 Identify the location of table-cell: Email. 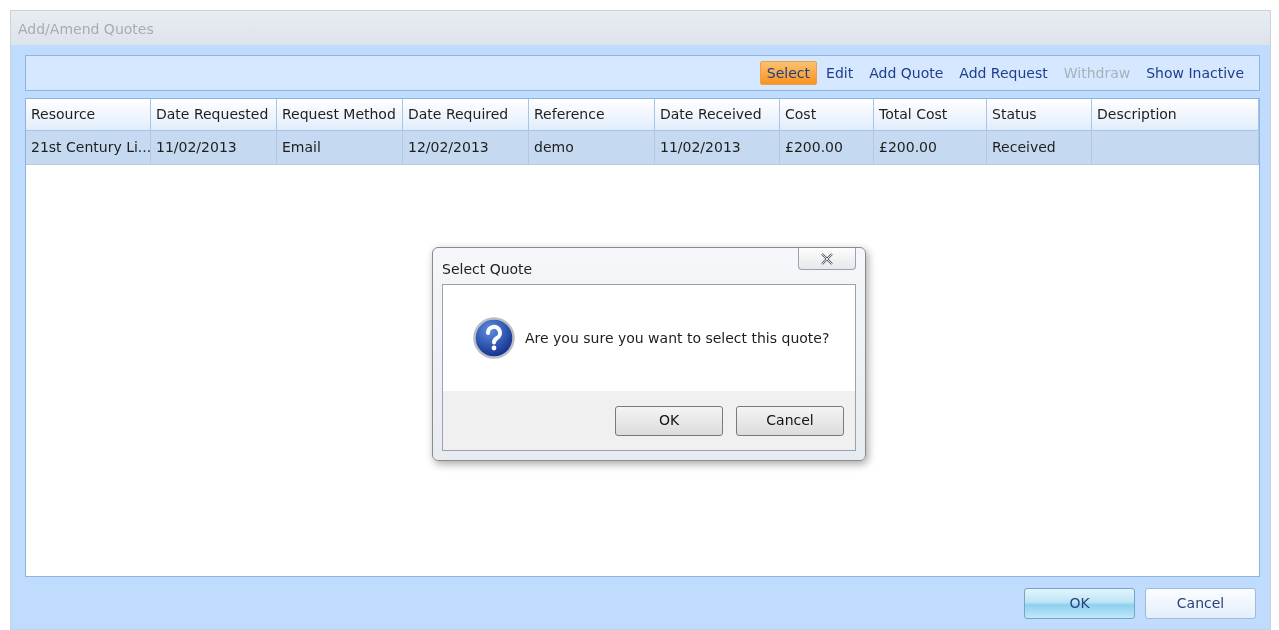
(340, 148).